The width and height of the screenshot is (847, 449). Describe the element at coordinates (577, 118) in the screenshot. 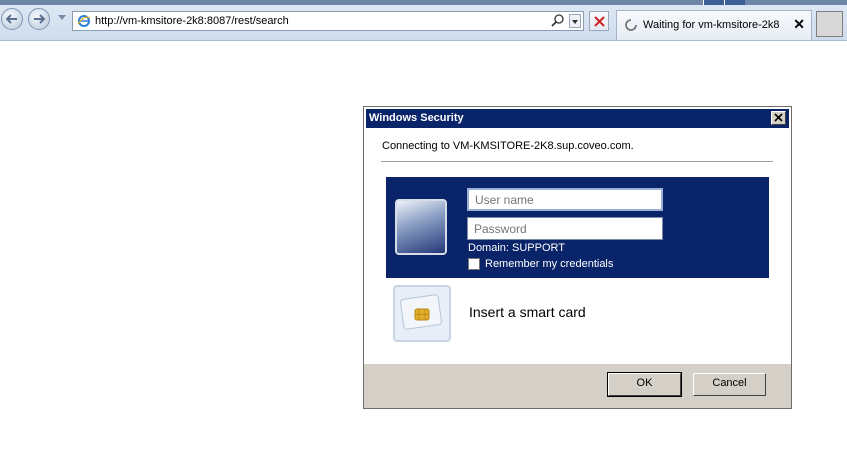

I see `dialog-titlebar: Windows Security` at that location.